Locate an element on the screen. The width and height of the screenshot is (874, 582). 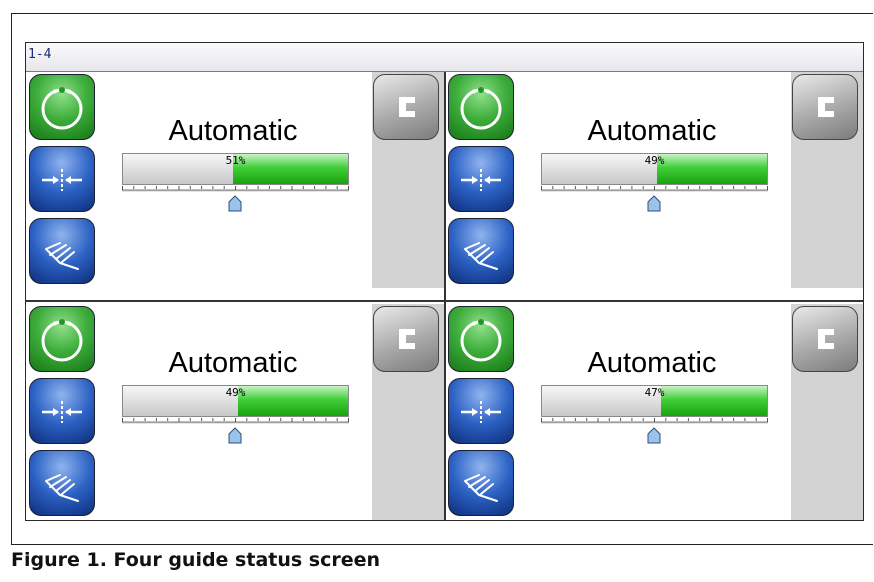
position-percent: 51% is located at coordinates (235, 160).